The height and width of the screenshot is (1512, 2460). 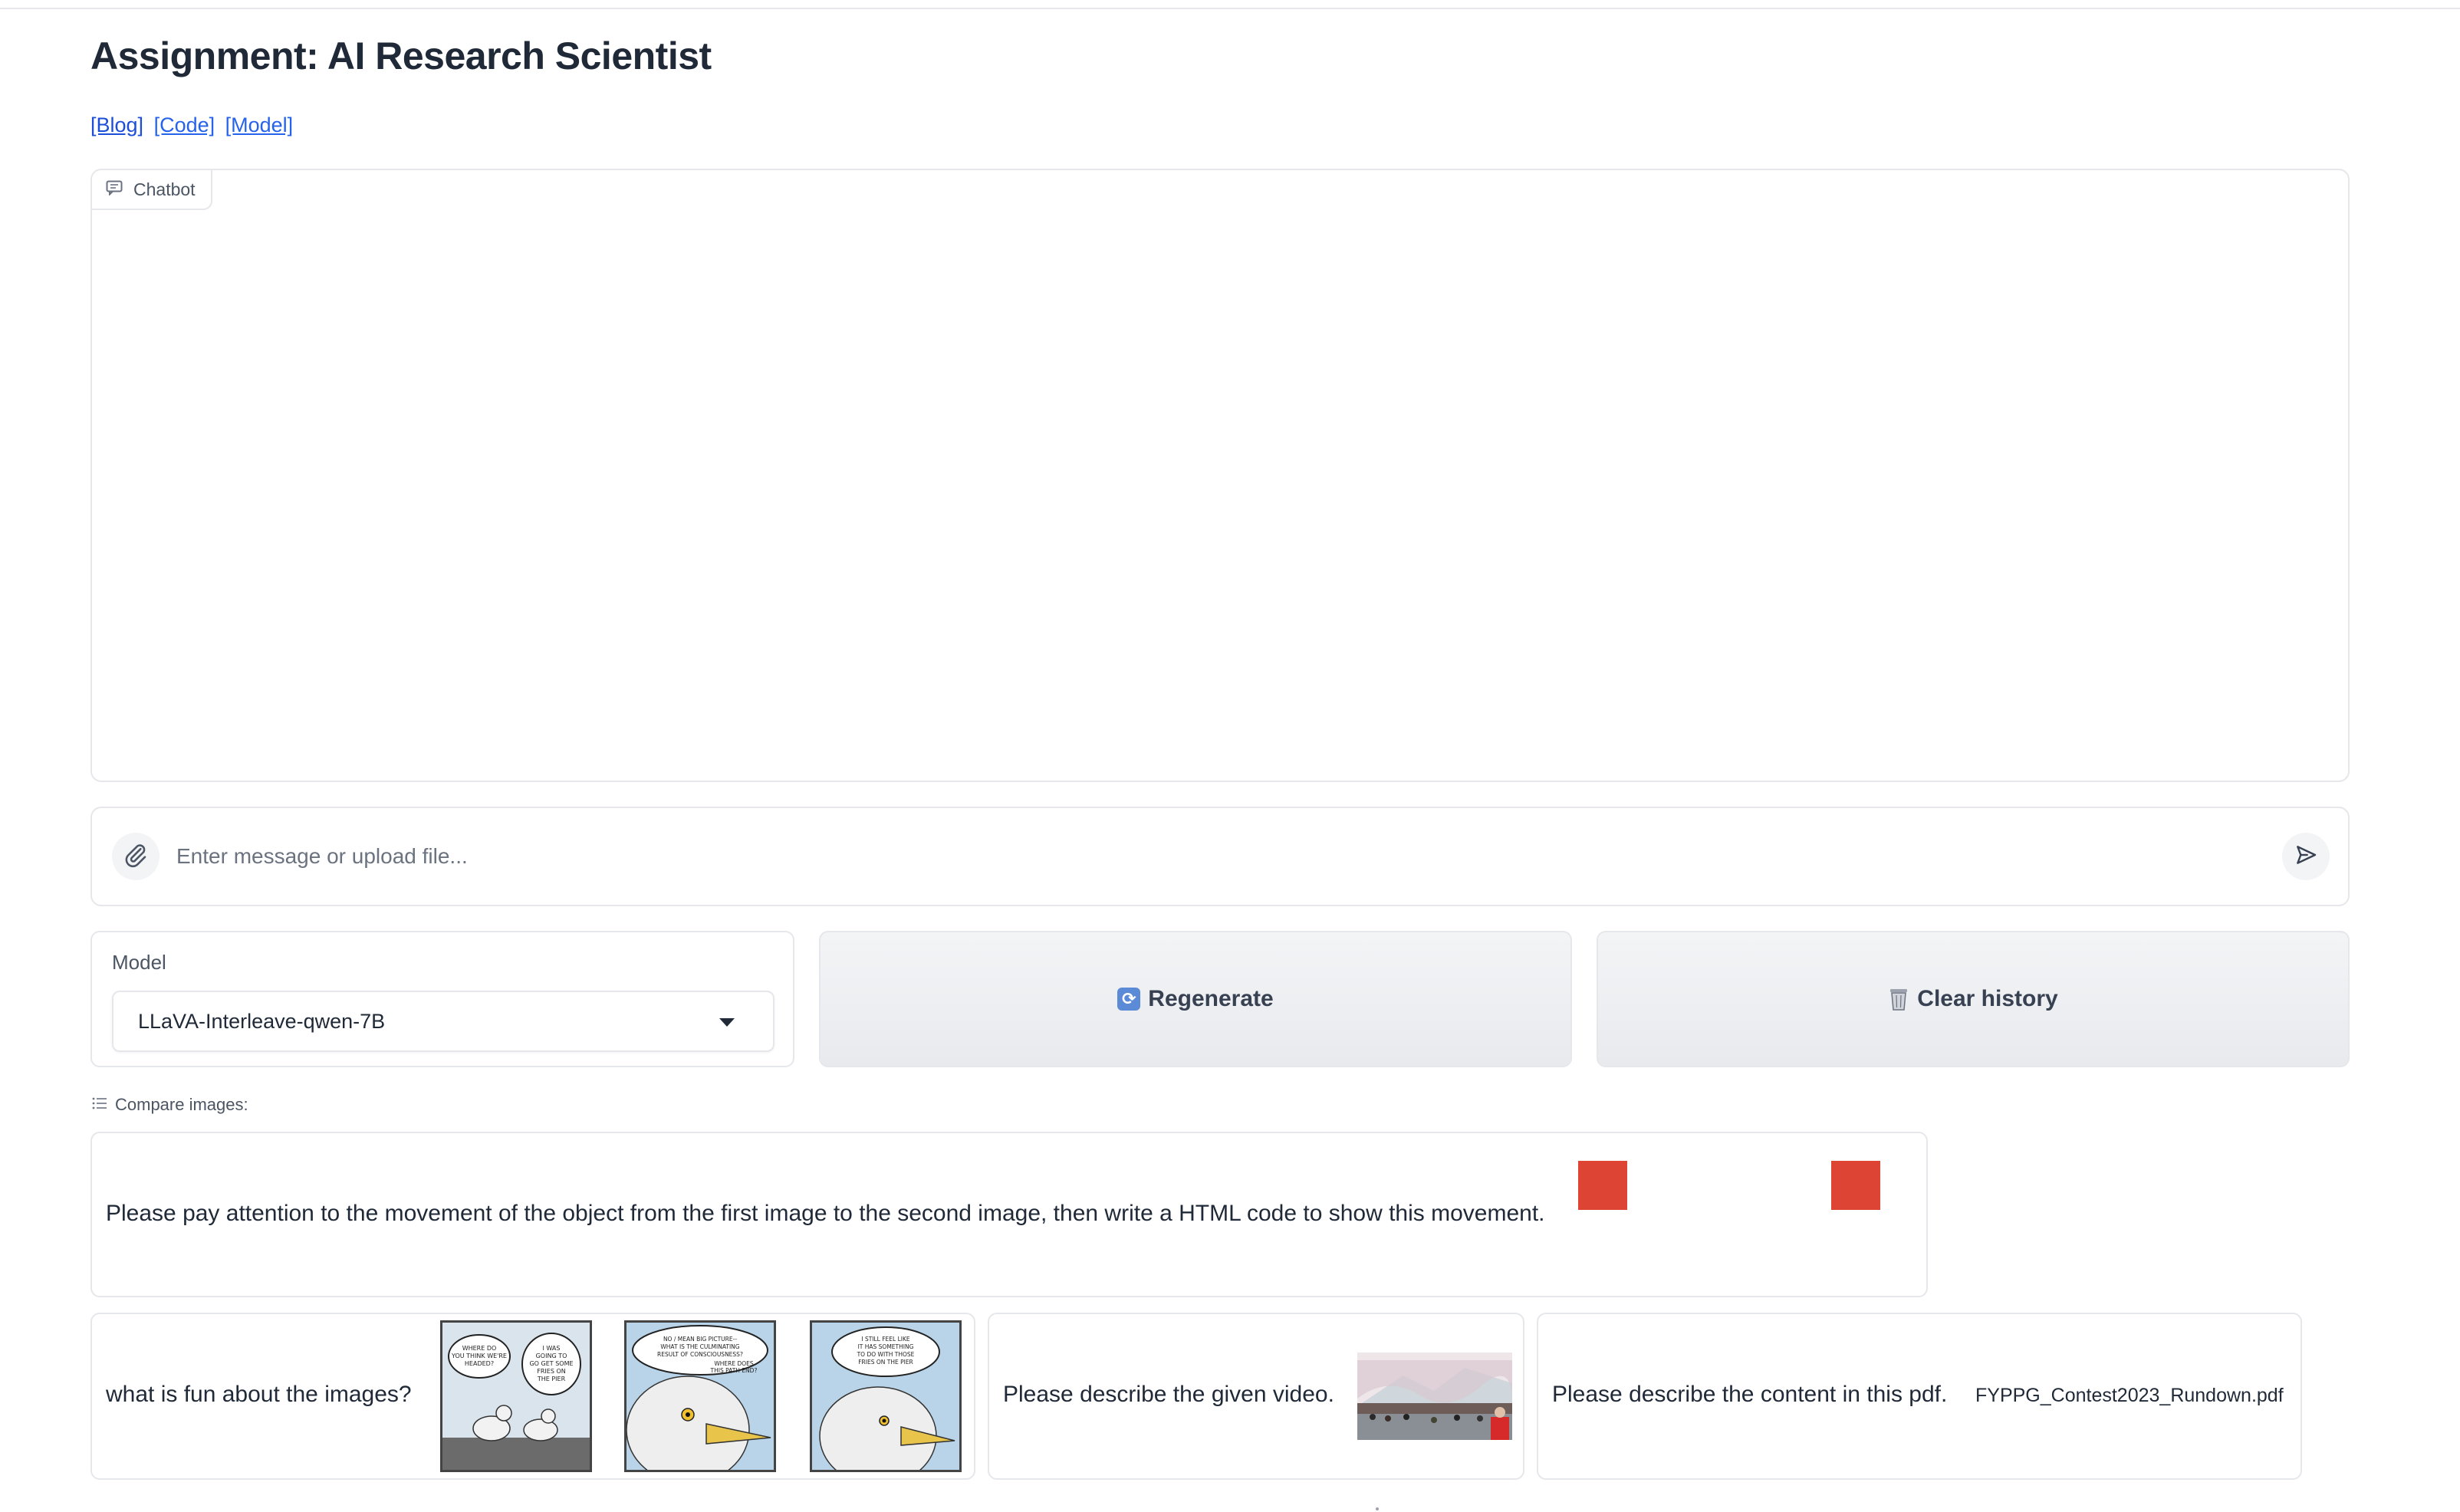 I want to click on attach-file-button, so click(x=136, y=856).